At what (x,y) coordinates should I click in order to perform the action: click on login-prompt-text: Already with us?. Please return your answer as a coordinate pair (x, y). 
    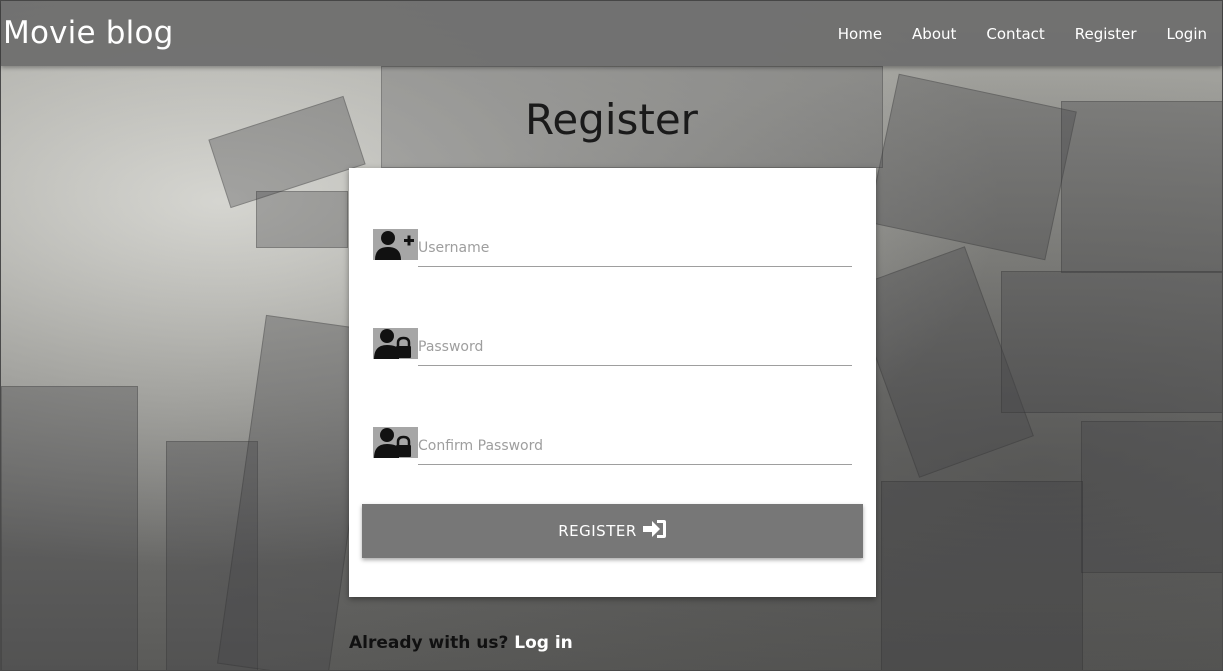
    Looking at the image, I should click on (429, 643).